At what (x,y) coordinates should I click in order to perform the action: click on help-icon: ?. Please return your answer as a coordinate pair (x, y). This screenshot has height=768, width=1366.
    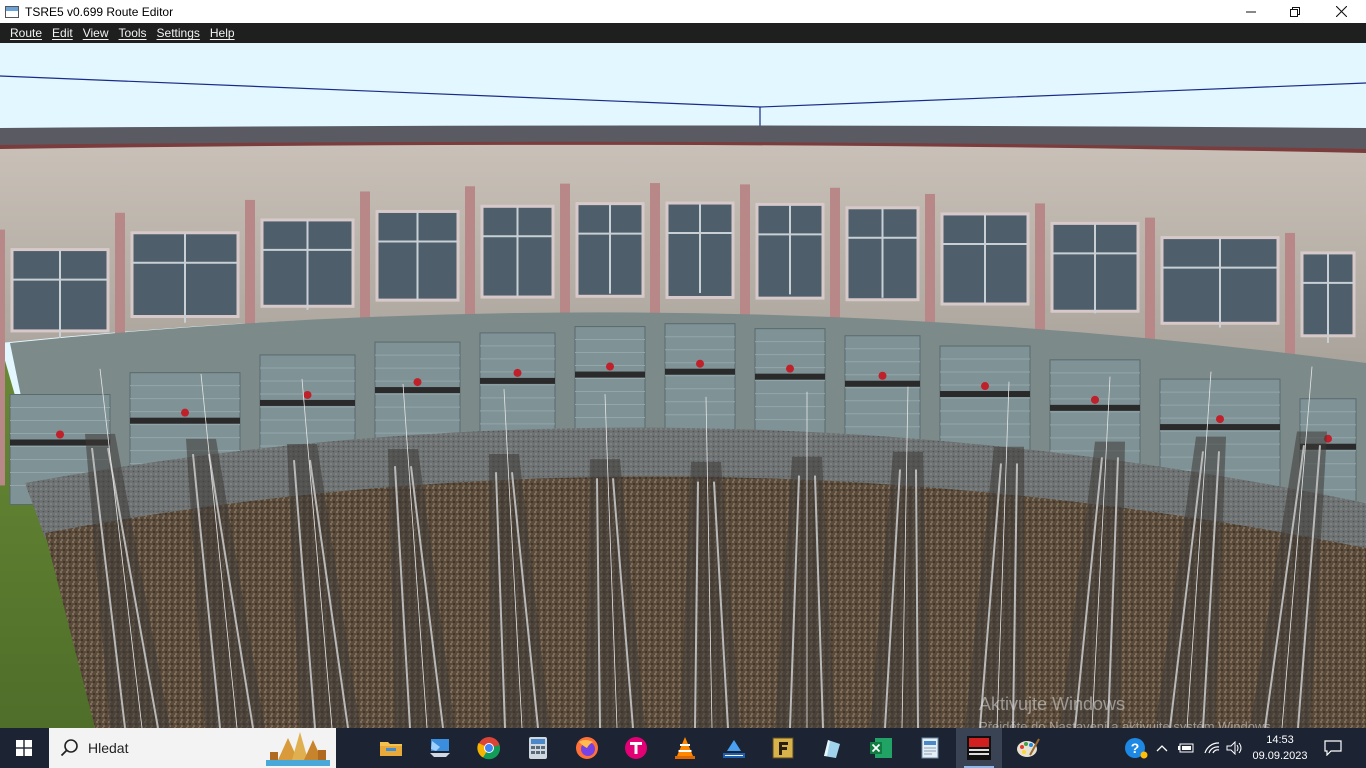
    Looking at the image, I should click on (1136, 748).